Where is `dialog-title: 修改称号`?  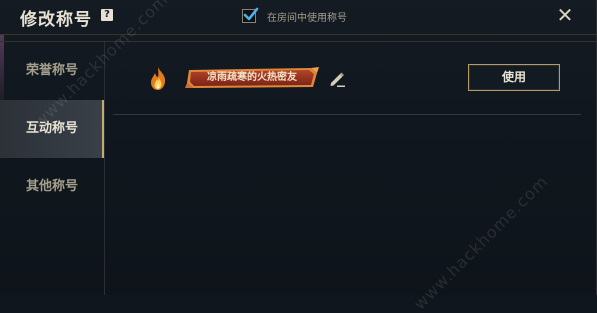 dialog-title: 修改称号 is located at coordinates (56, 20).